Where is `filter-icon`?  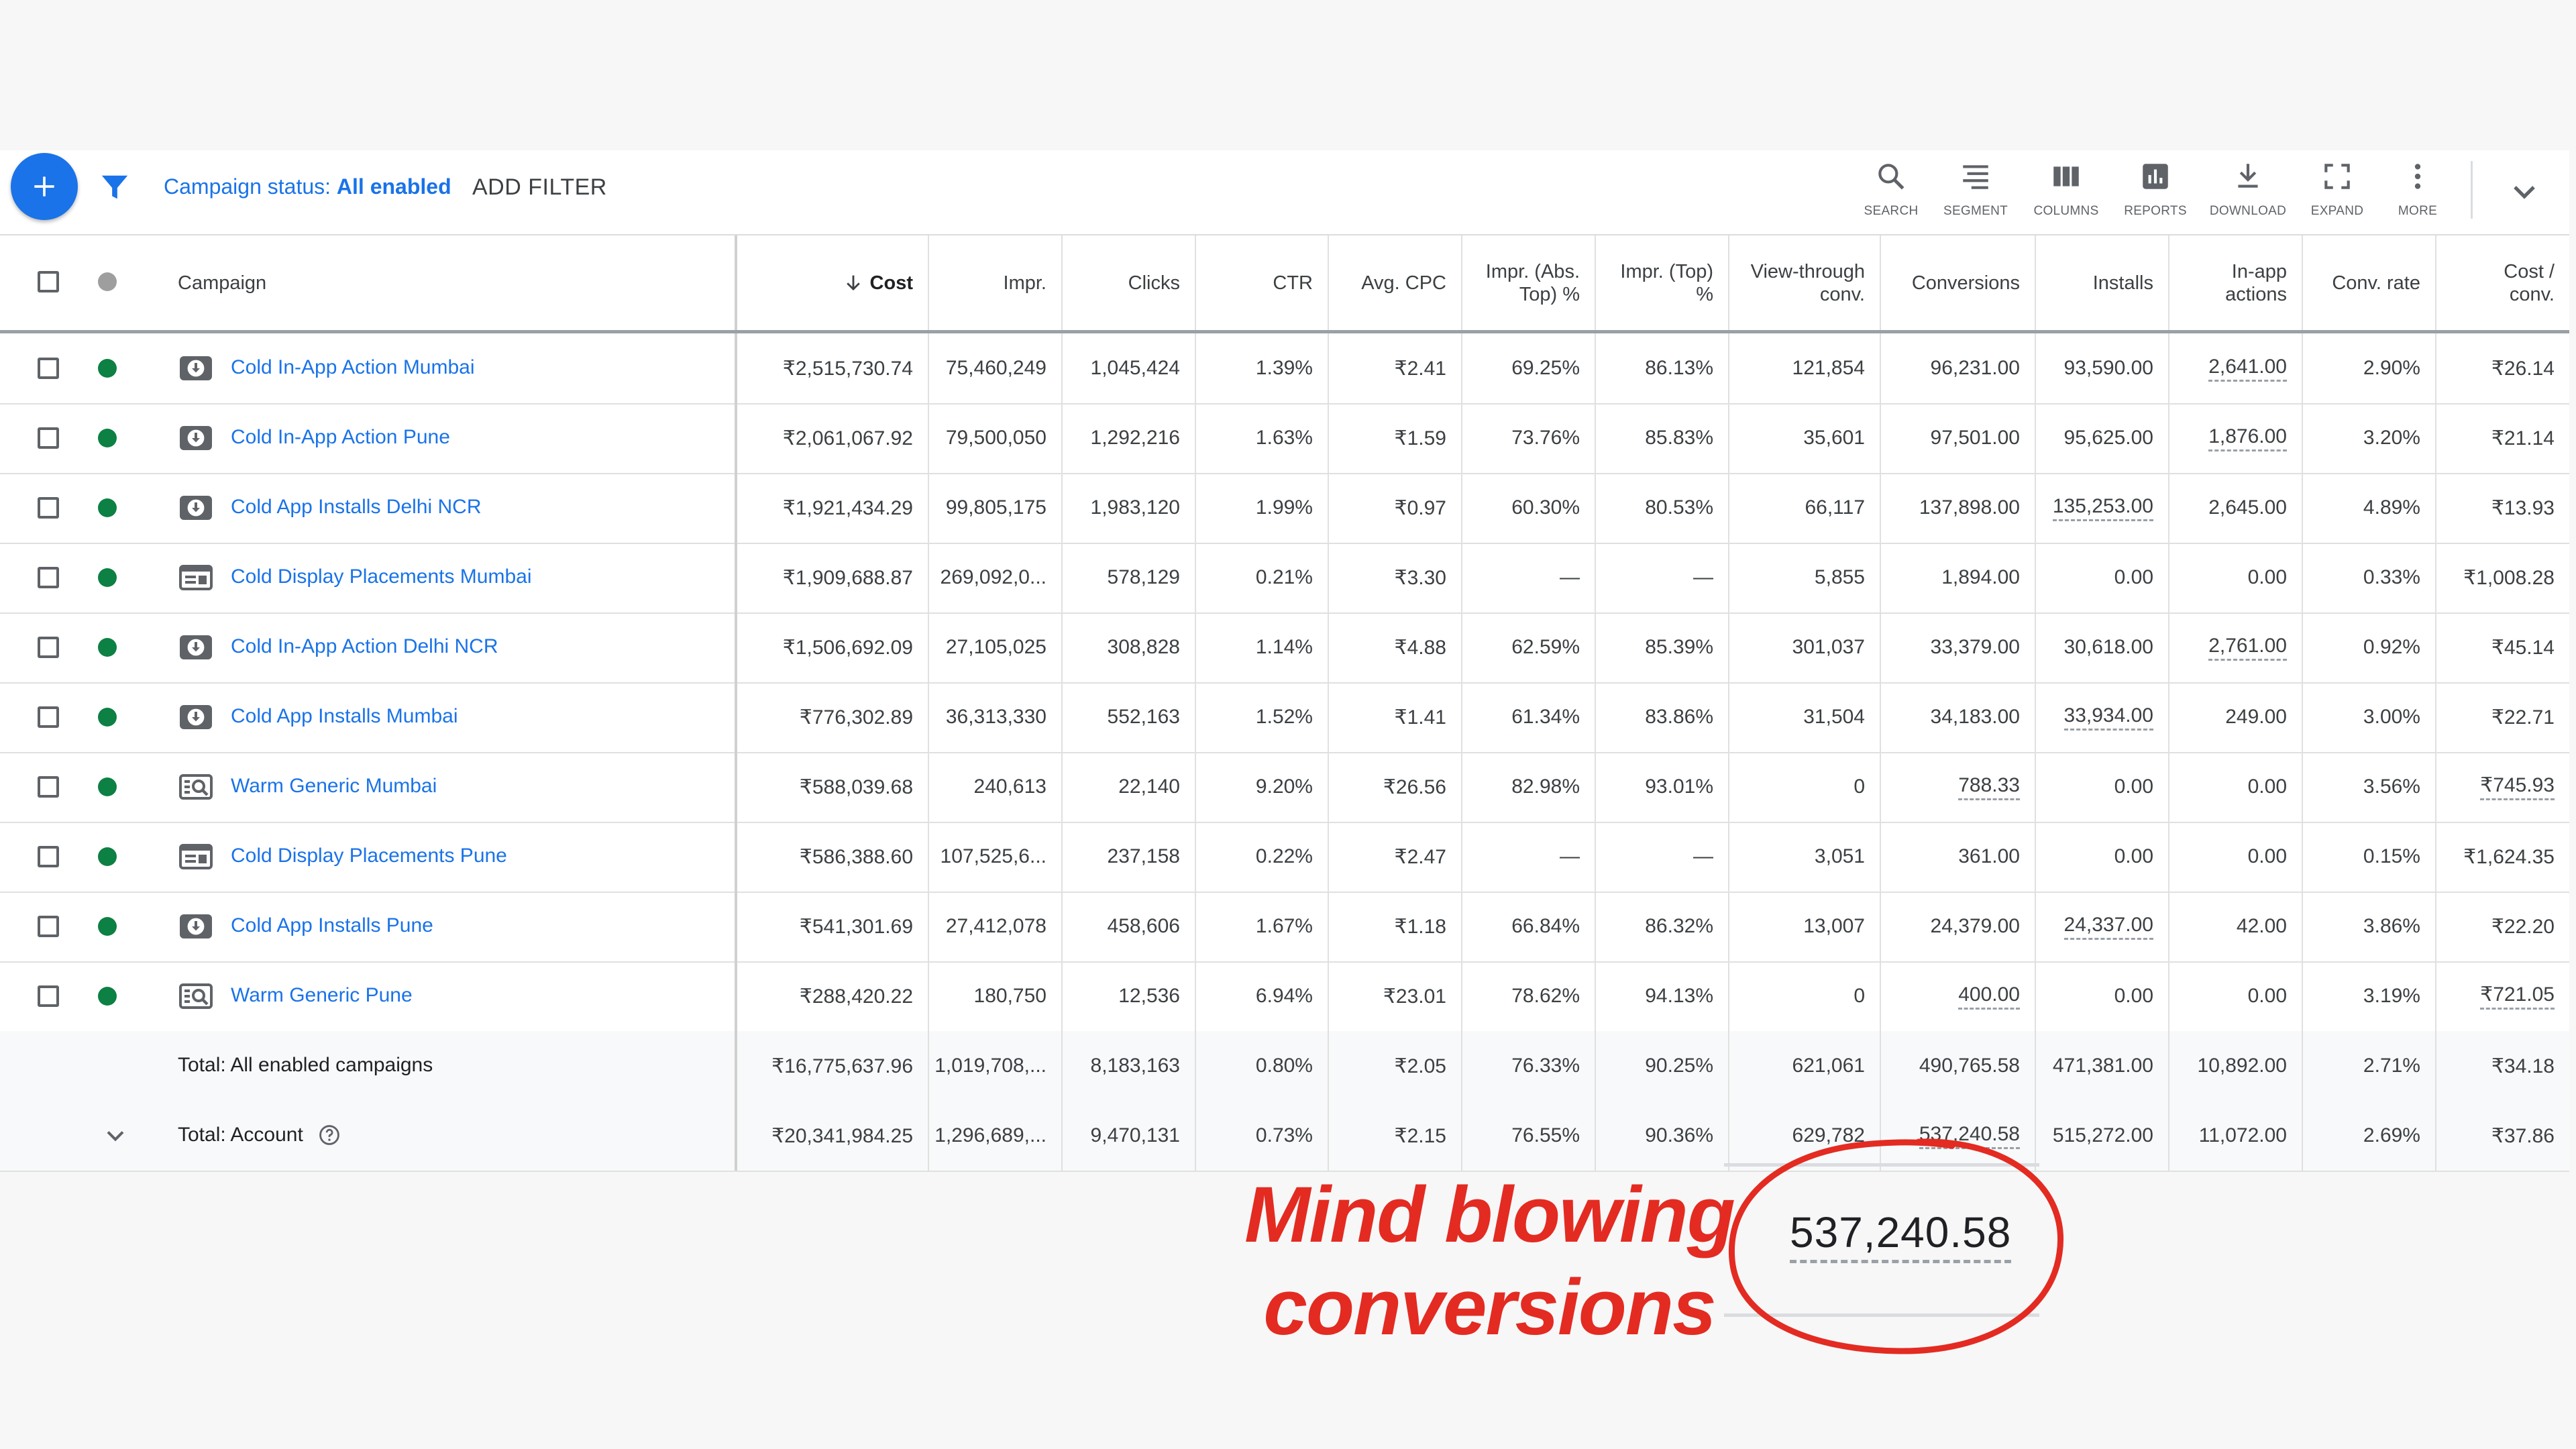 filter-icon is located at coordinates (114, 187).